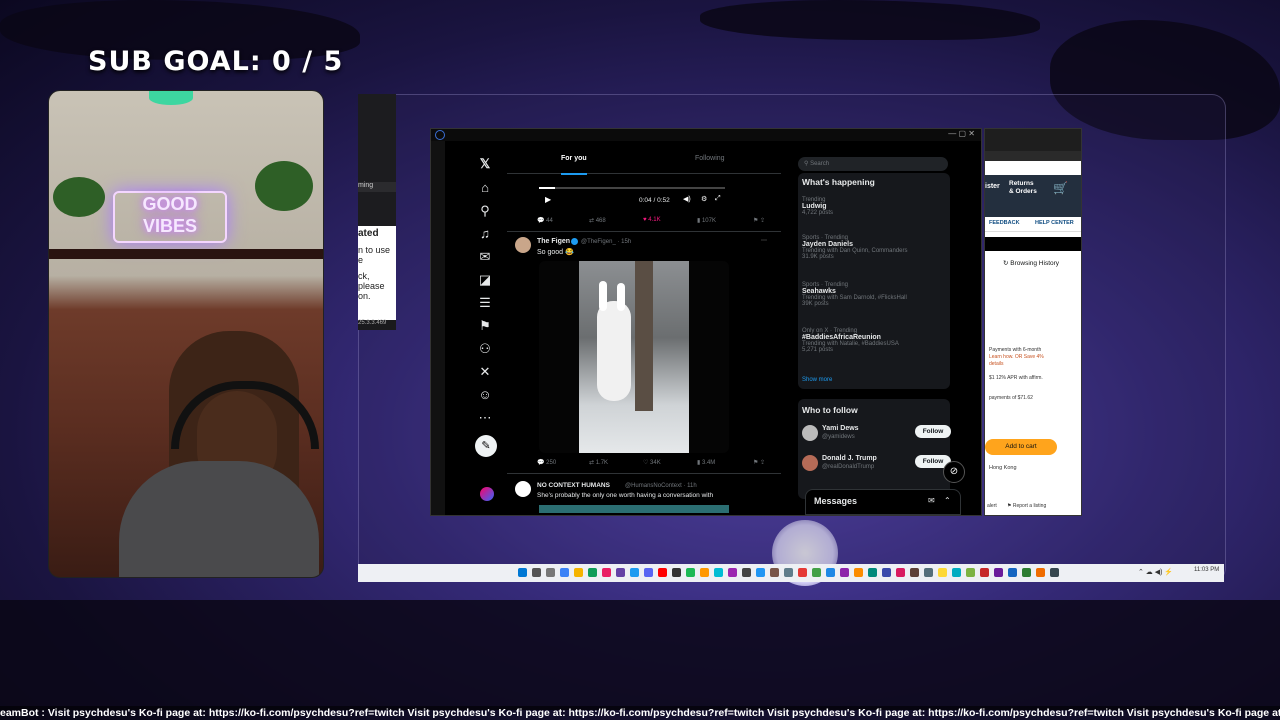  I want to click on returns-orders-link: Returns & Orders, so click(1023, 188).